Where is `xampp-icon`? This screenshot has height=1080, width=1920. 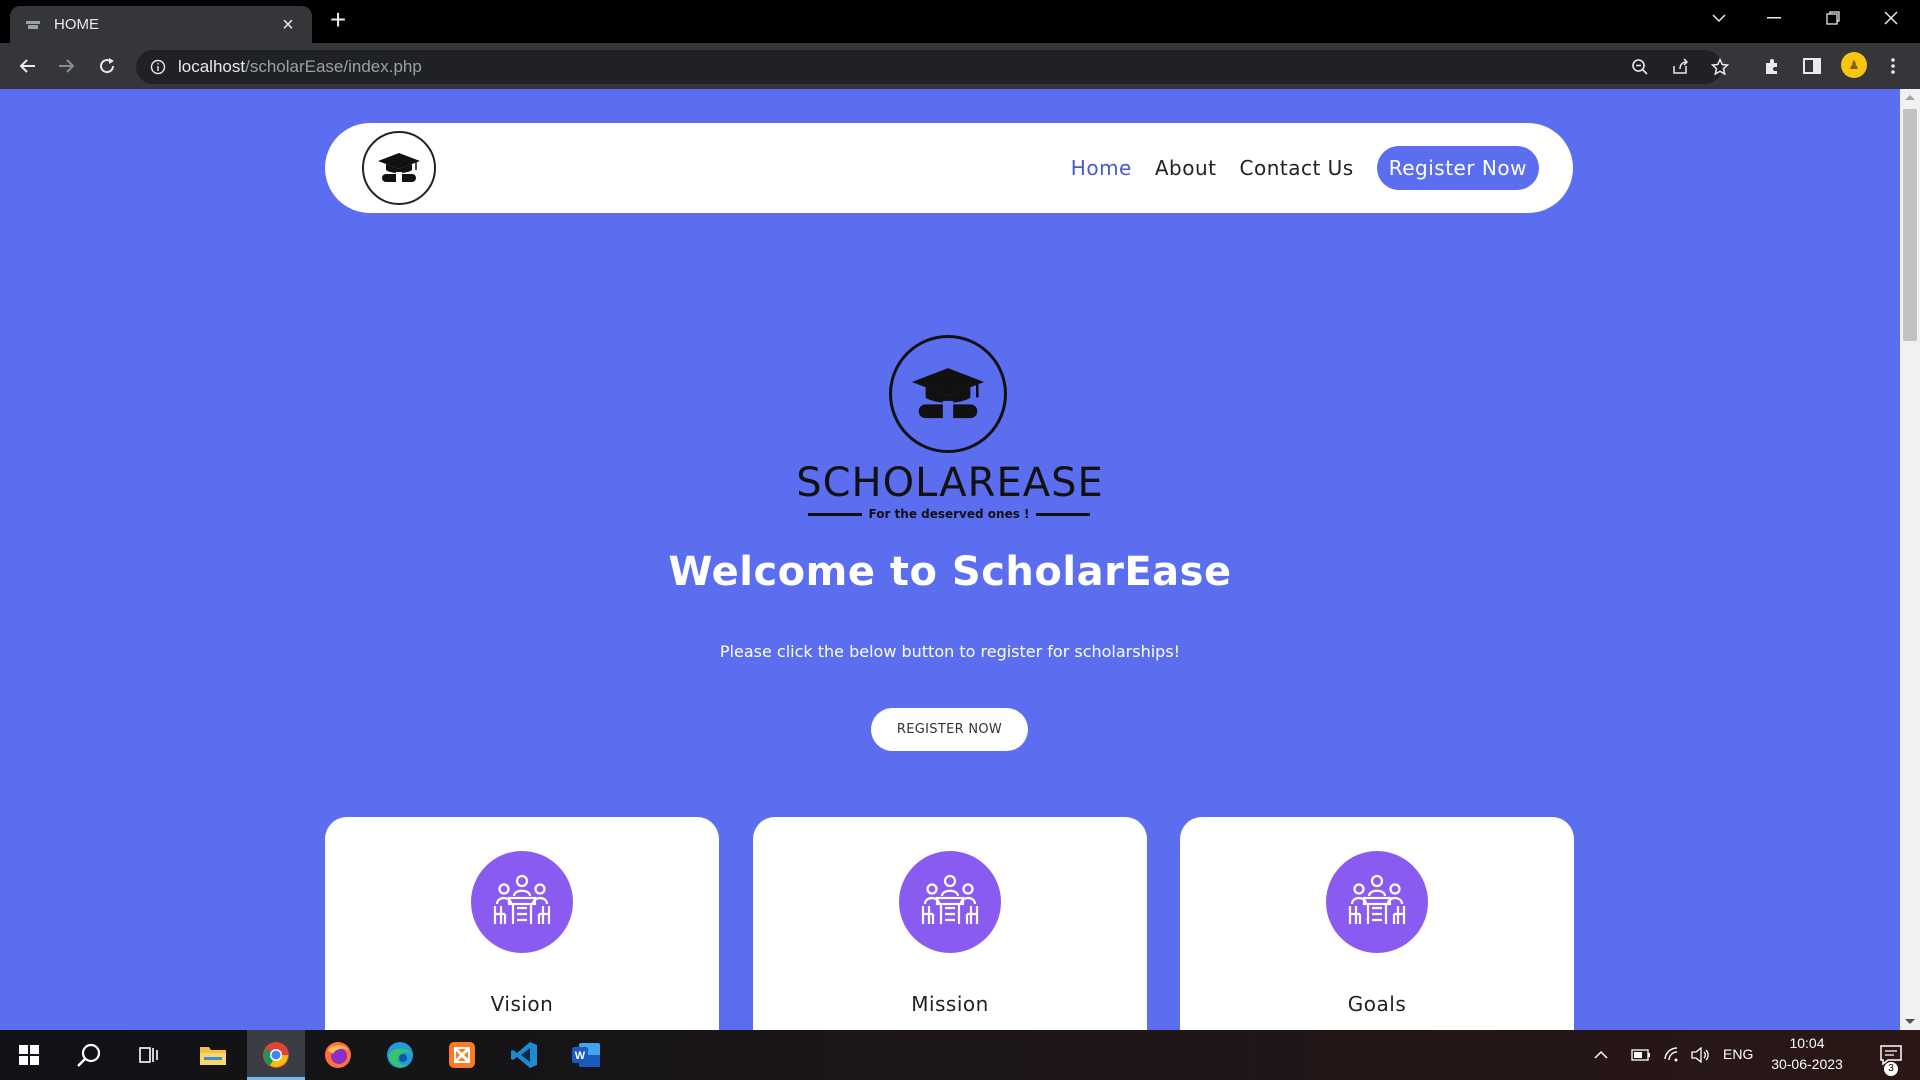 xampp-icon is located at coordinates (462, 1055).